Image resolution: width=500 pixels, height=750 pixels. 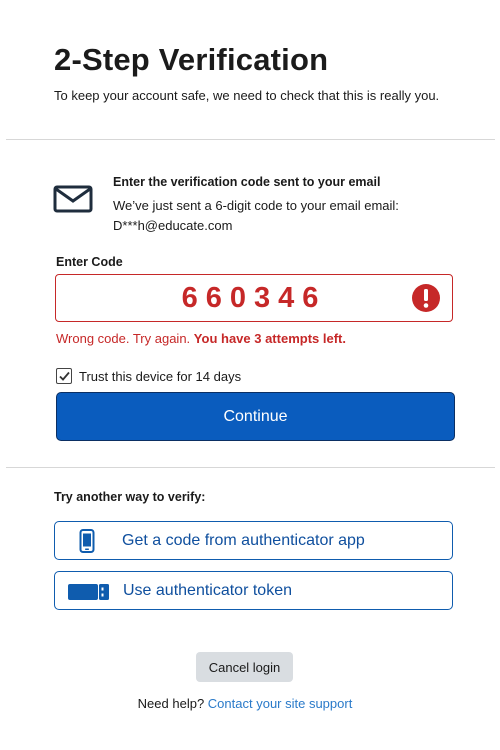 What do you see at coordinates (269, 338) in the screenshot?
I see `attempts-left-text: You have 3 attempts left.` at bounding box center [269, 338].